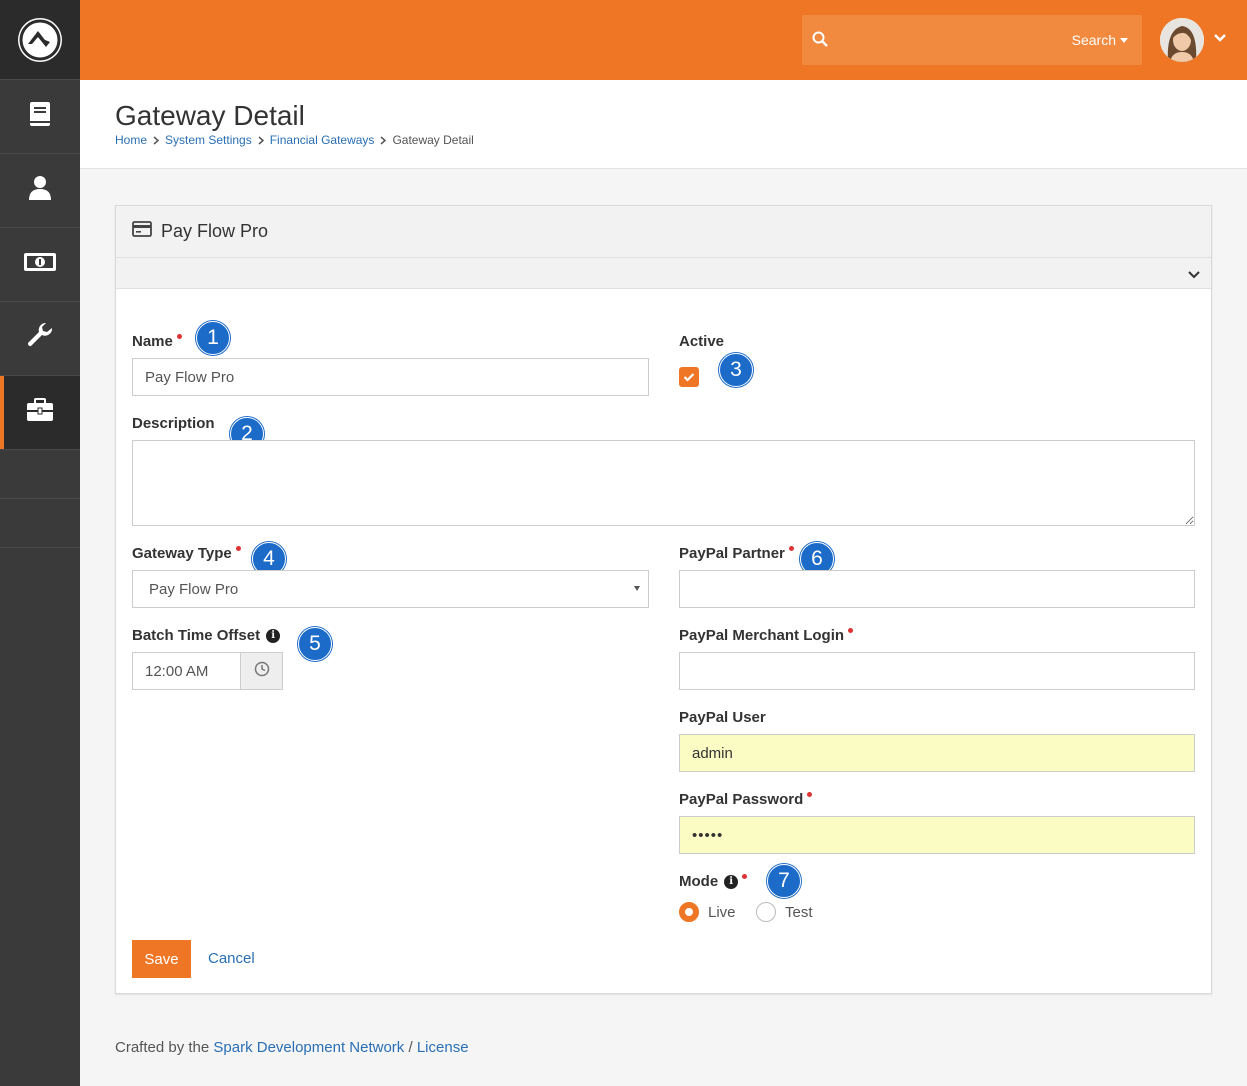  What do you see at coordinates (699, 881) in the screenshot?
I see `mode-label-text: Mode` at bounding box center [699, 881].